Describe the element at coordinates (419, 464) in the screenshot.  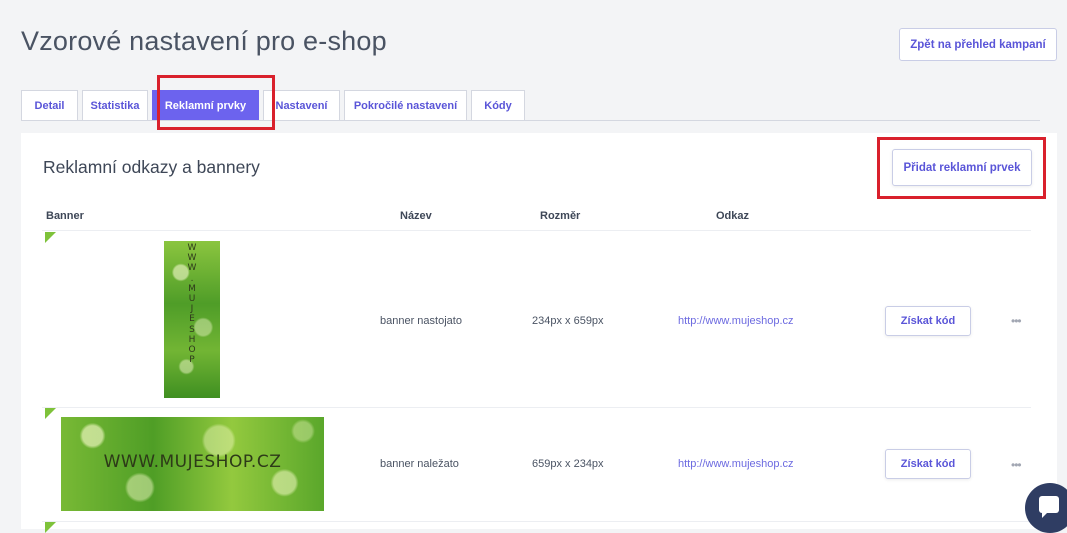
I see `row-name: banner naležato` at that location.